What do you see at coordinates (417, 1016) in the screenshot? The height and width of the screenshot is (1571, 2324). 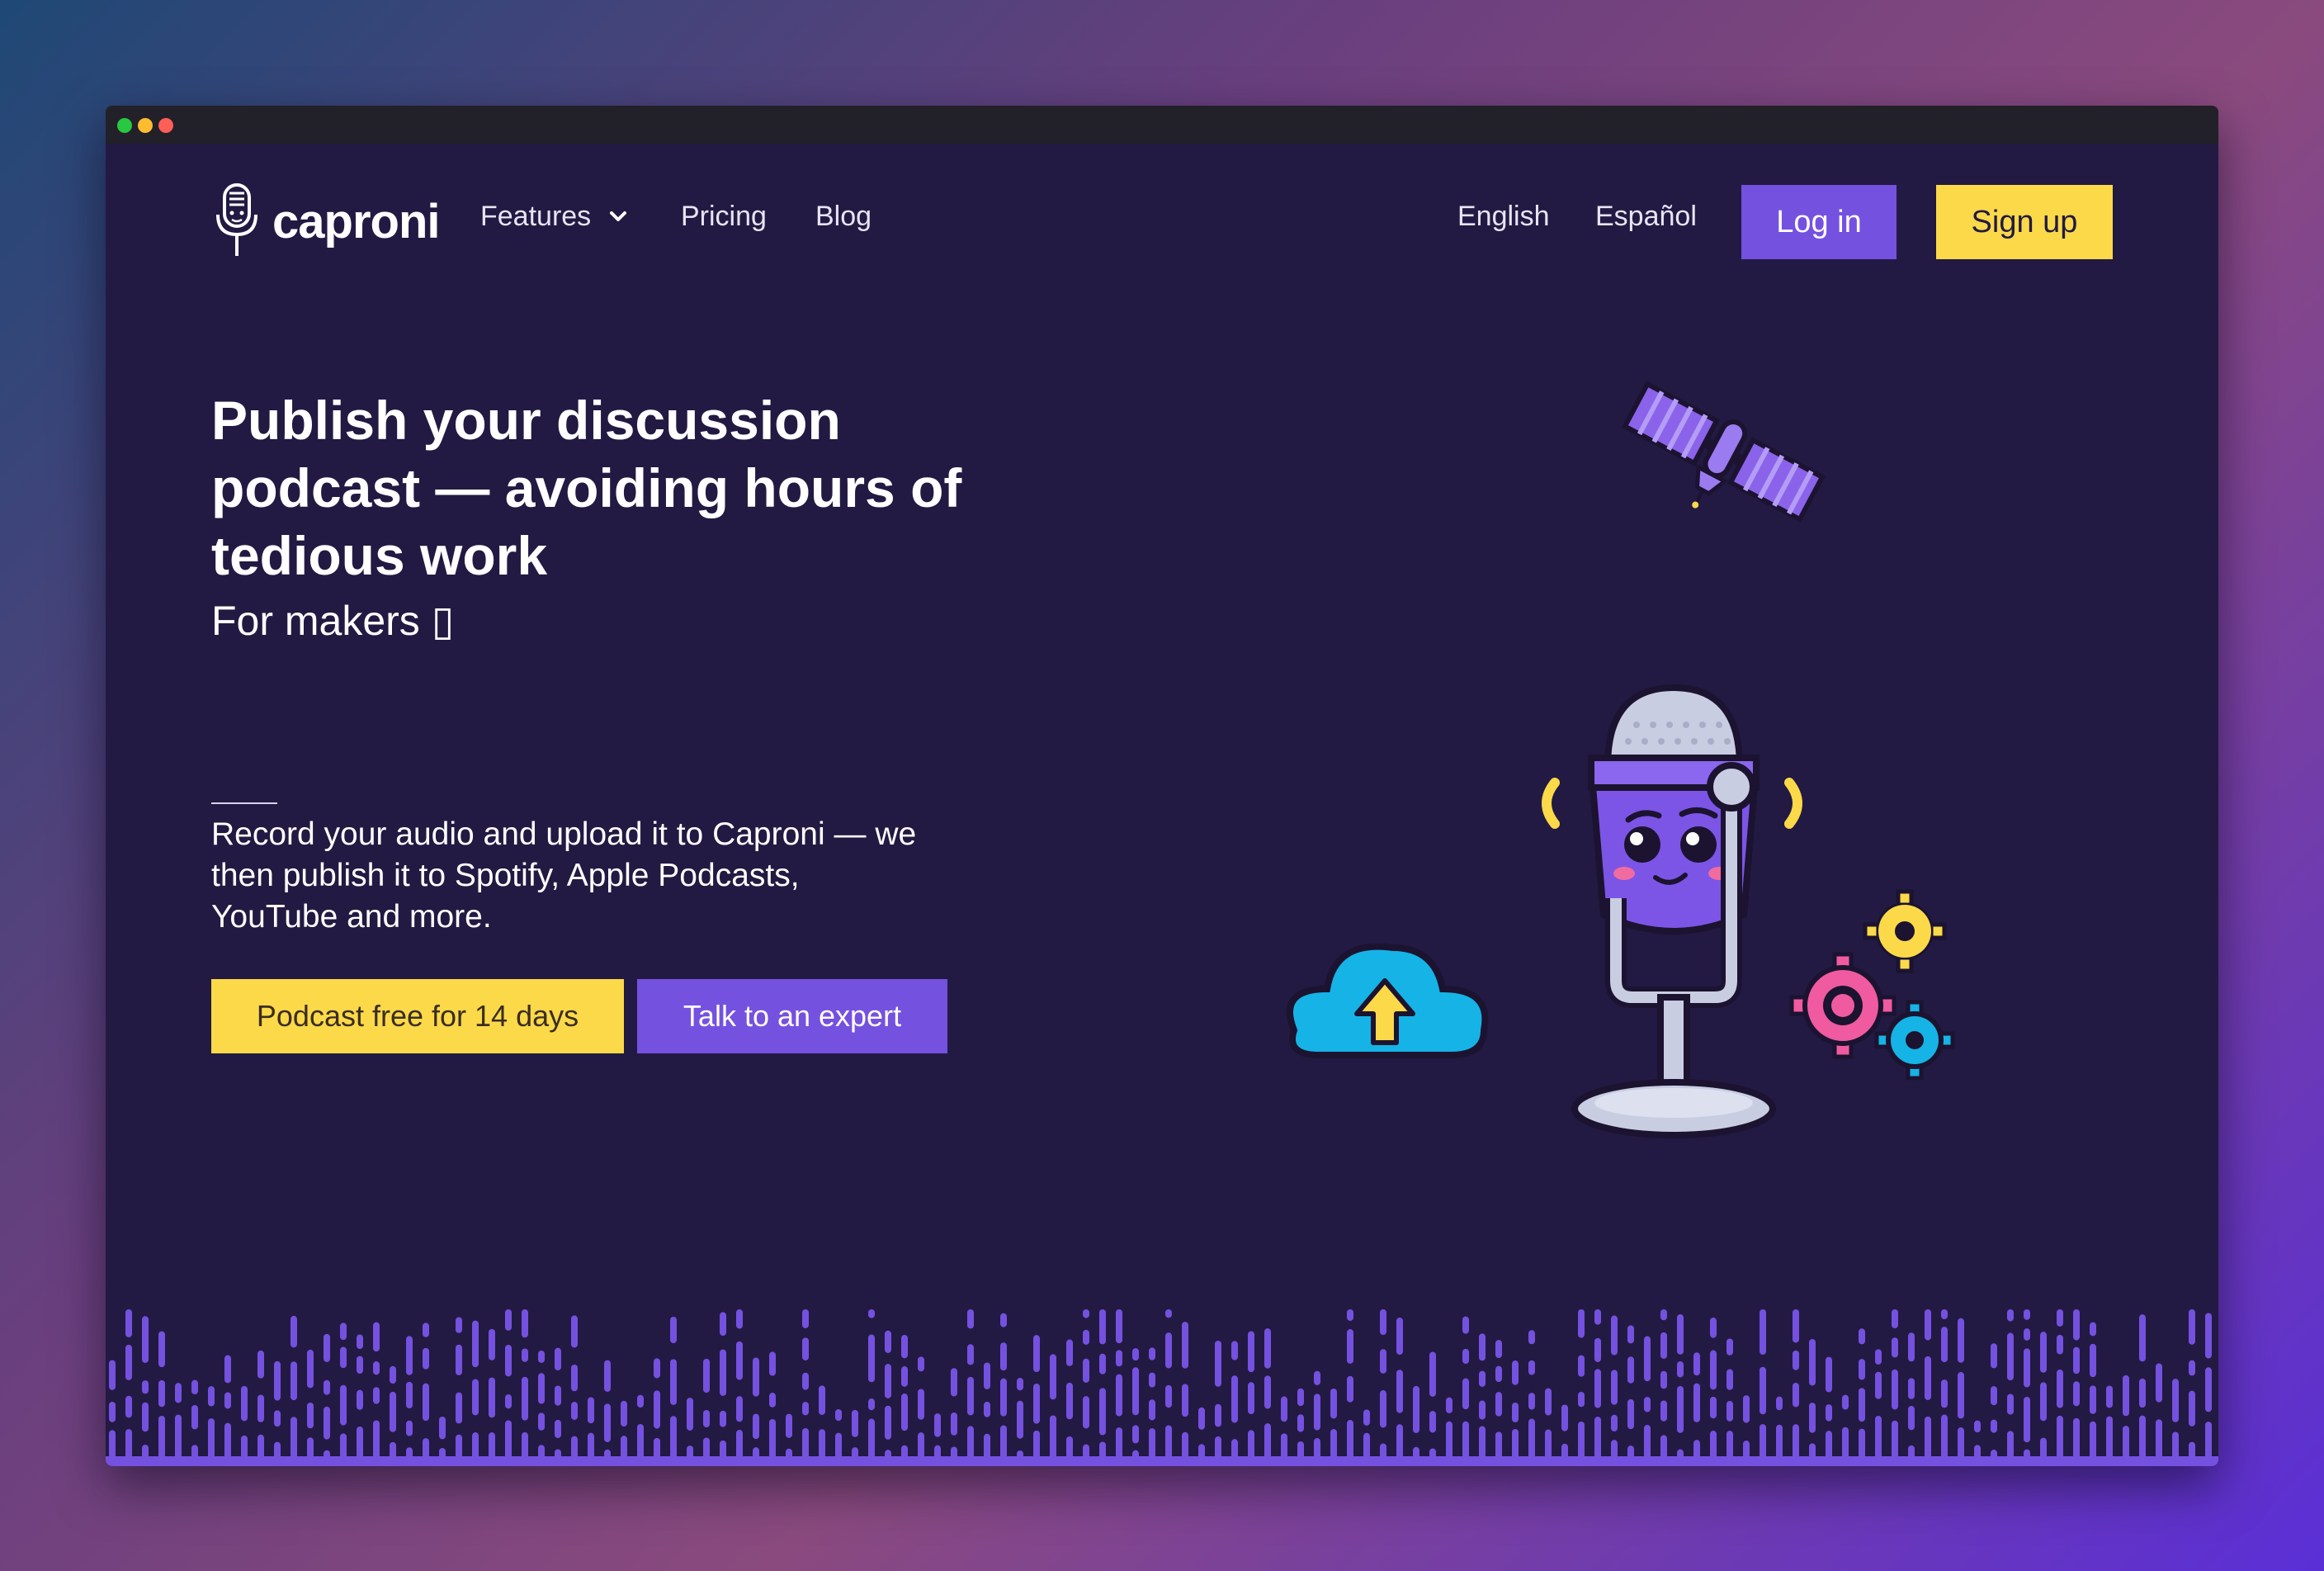 I see `free-trial-button: Podcast free for 14 days` at bounding box center [417, 1016].